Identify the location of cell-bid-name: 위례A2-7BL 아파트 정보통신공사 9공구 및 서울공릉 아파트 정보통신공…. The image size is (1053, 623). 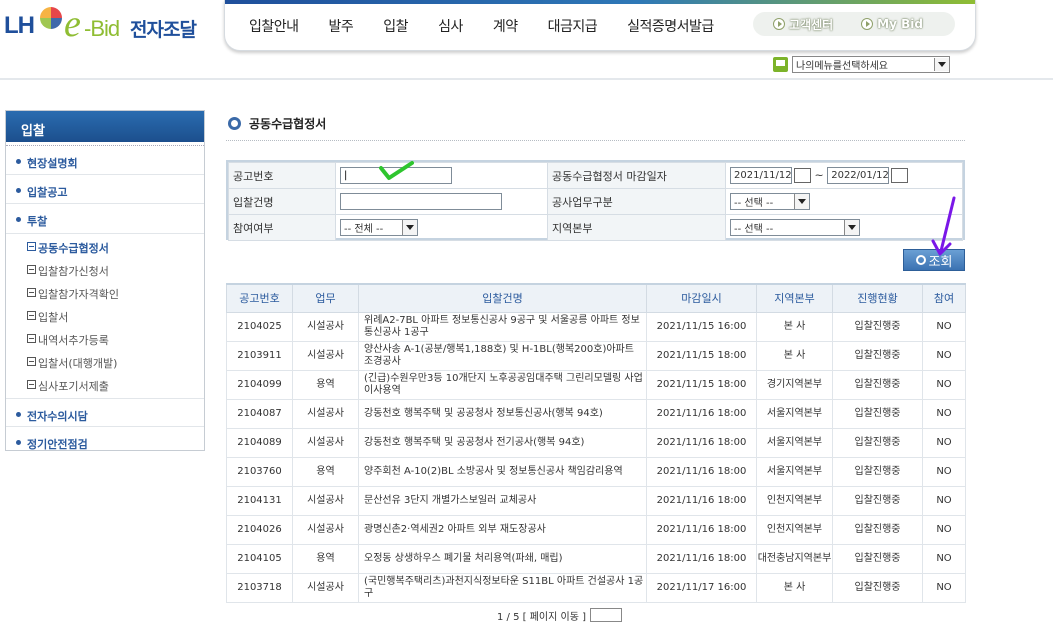
(502, 326).